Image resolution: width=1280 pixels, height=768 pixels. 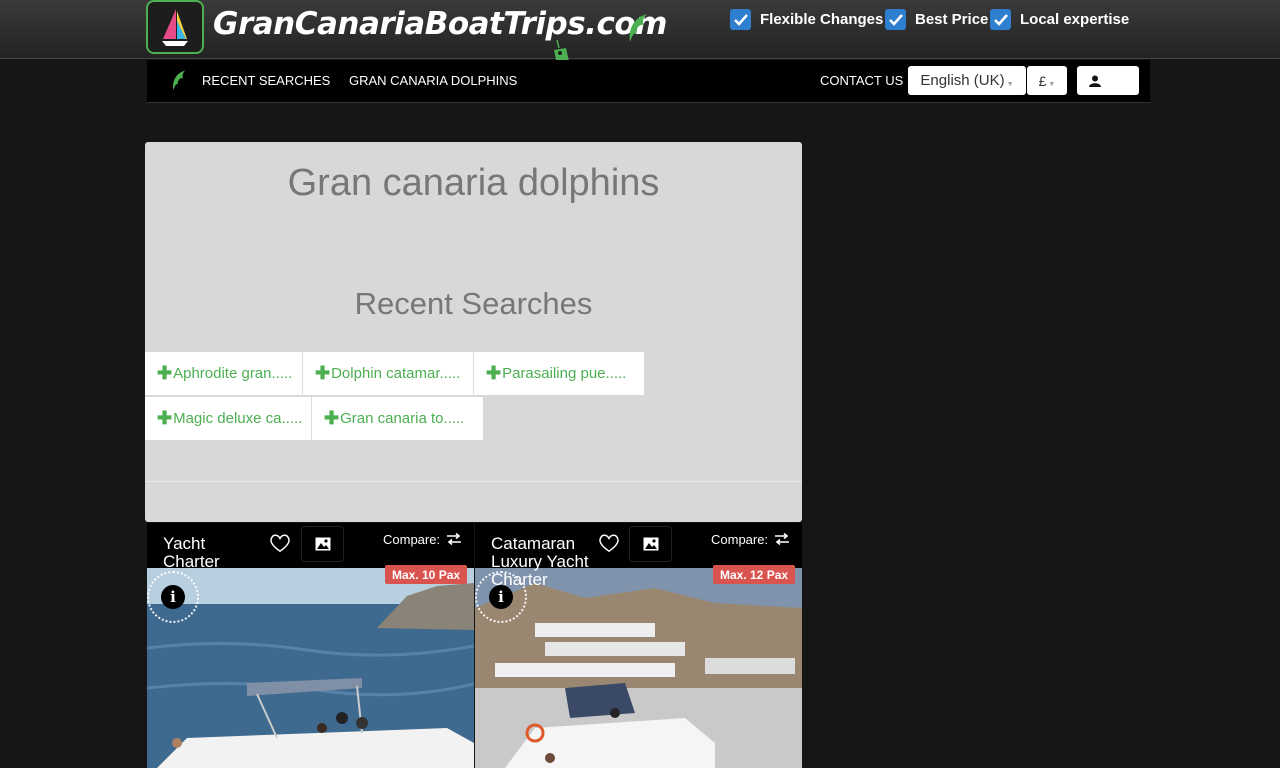 What do you see at coordinates (1095, 81) in the screenshot?
I see `user-icon` at bounding box center [1095, 81].